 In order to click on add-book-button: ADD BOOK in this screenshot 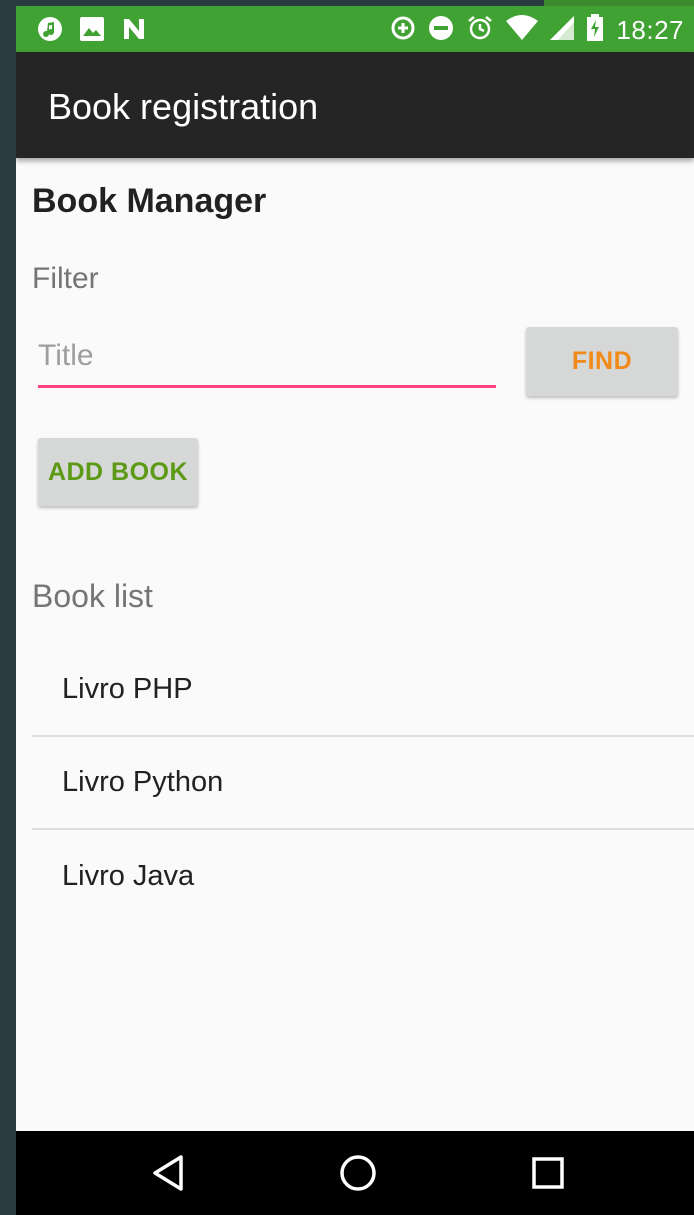, I will do `click(118, 472)`.